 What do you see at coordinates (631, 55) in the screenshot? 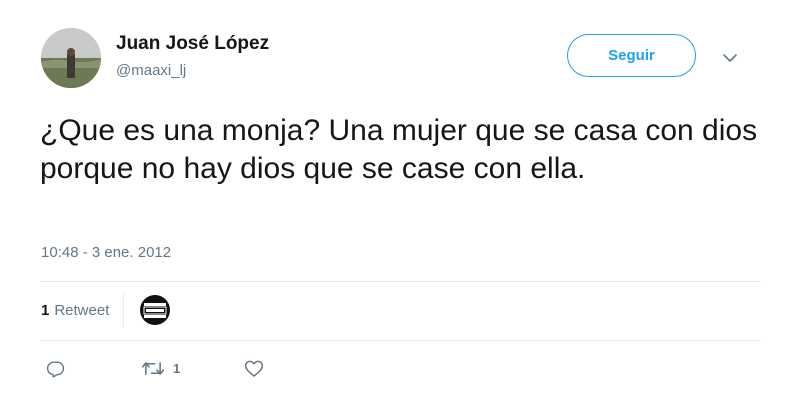
I see `follow-button: Seguir` at bounding box center [631, 55].